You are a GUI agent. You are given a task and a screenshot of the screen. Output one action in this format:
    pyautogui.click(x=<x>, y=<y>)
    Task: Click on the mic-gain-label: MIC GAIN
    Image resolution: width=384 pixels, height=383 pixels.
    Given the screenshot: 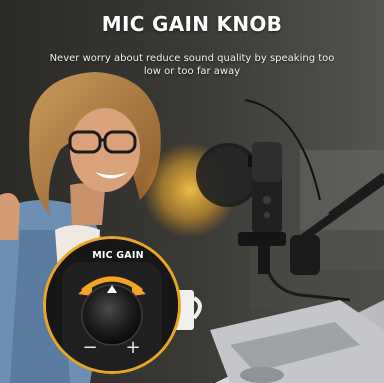 What is the action you would take?
    pyautogui.click(x=118, y=255)
    